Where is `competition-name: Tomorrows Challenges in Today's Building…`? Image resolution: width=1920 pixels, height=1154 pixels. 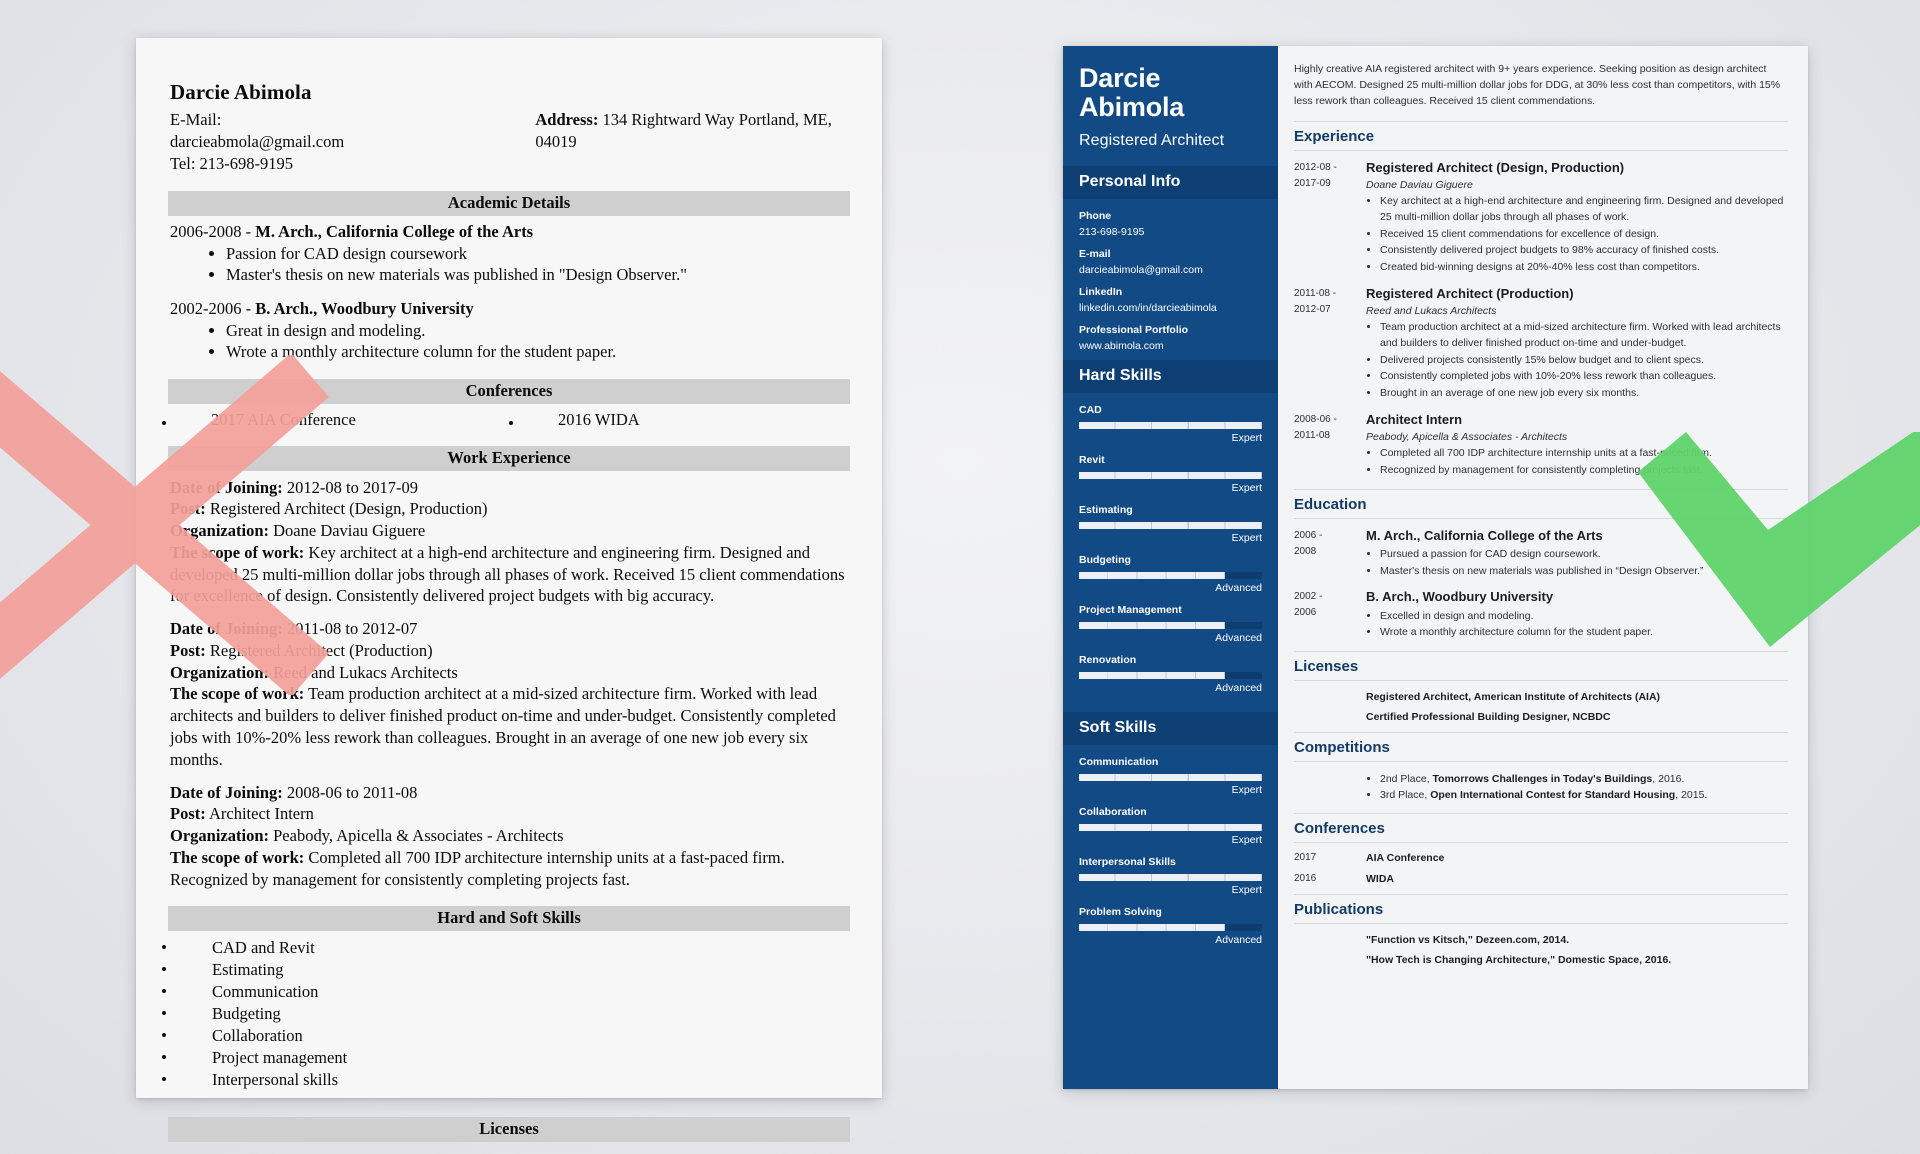
competition-name: Tomorrows Challenges in Today's Building… is located at coordinates (1542, 779).